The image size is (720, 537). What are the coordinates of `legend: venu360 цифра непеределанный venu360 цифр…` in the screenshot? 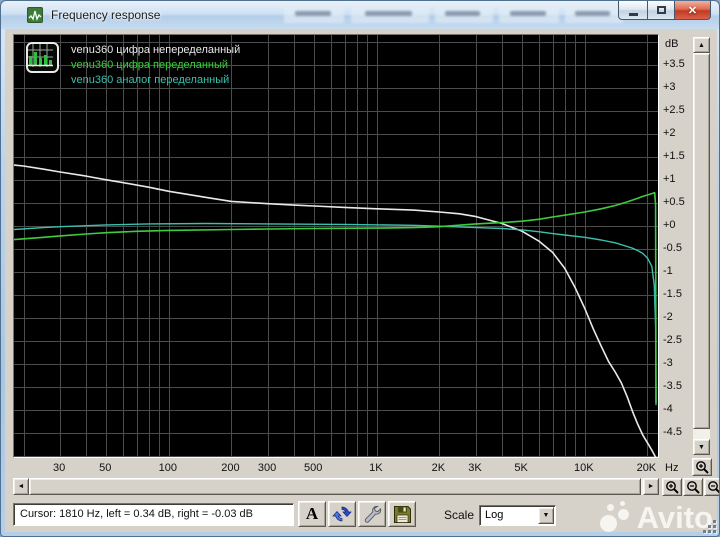 It's located at (133, 65).